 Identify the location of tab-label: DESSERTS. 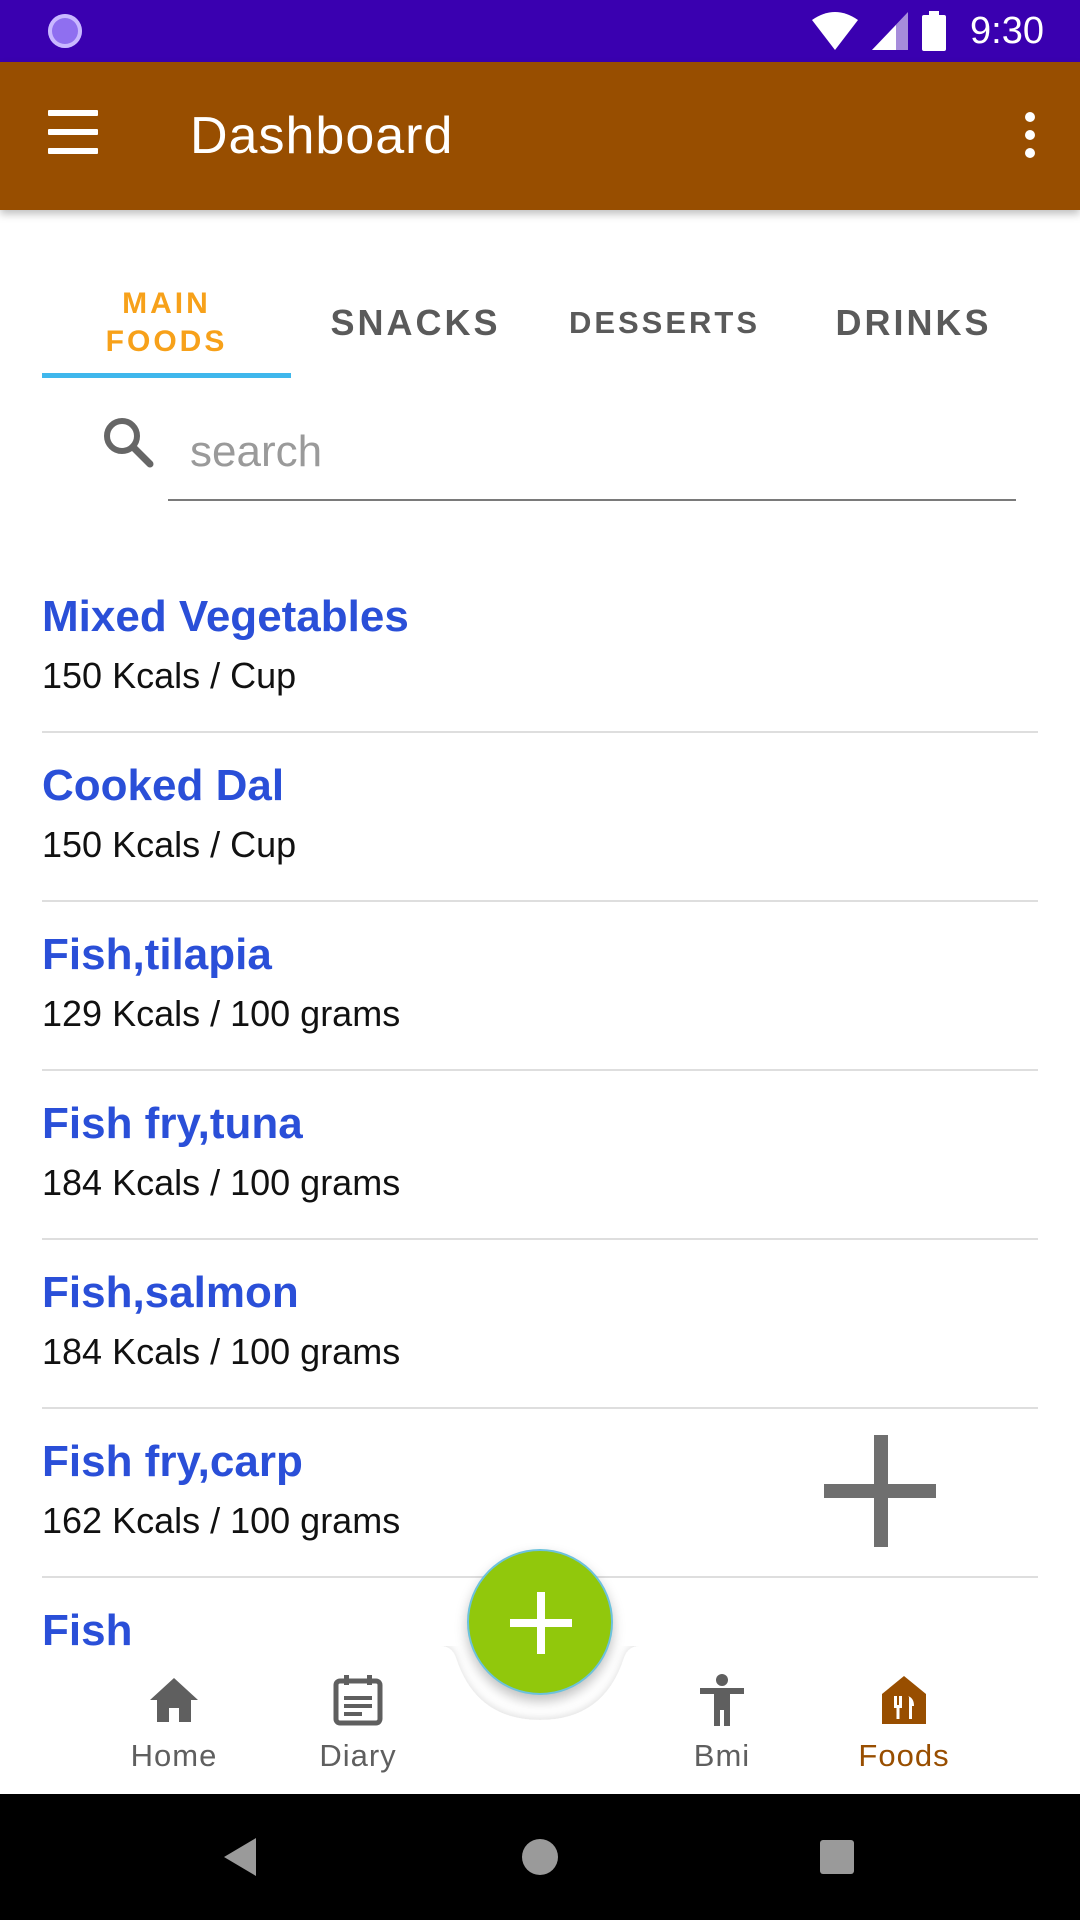
(664, 322).